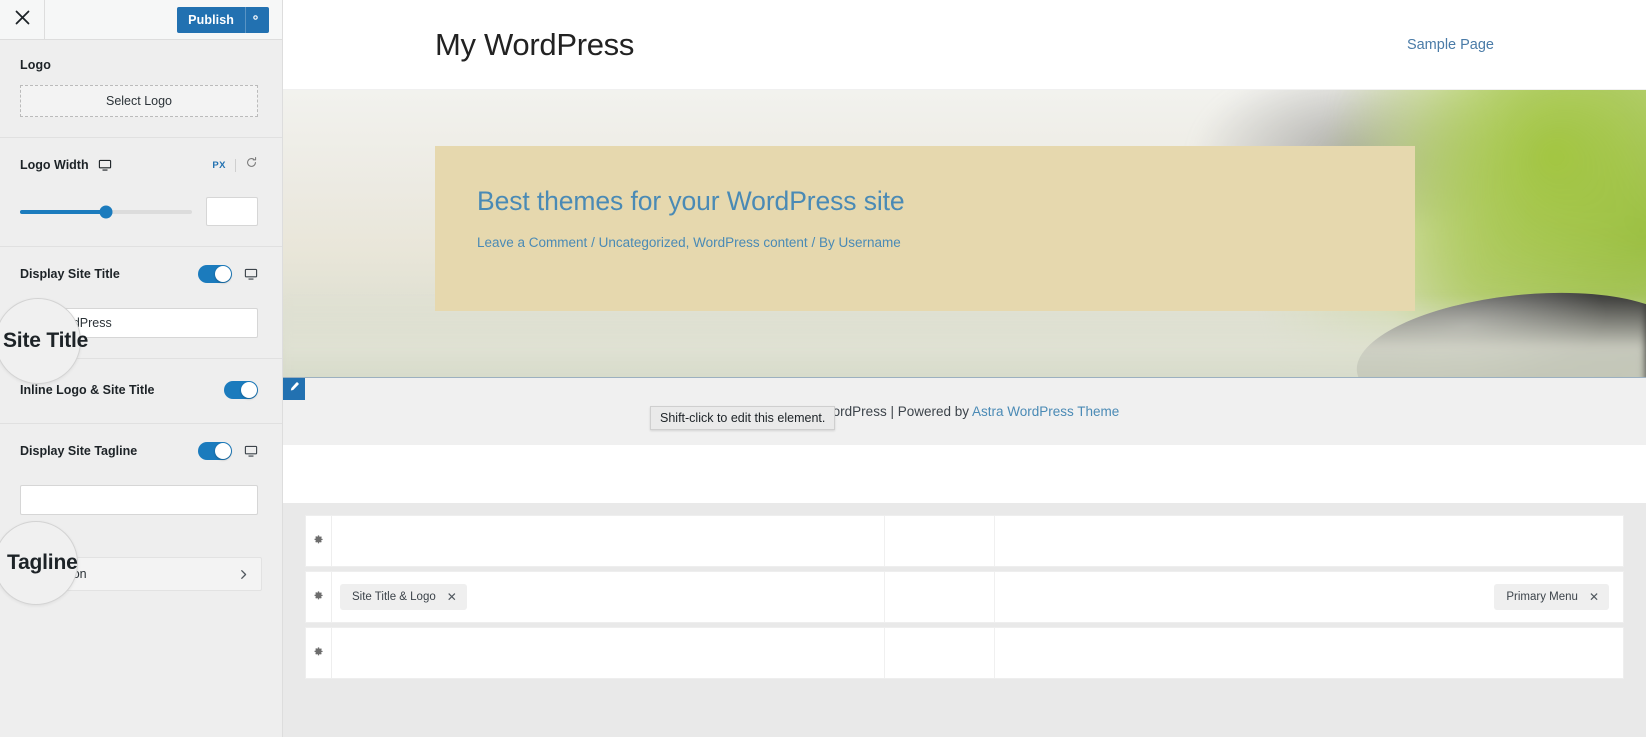  Describe the element at coordinates (139, 101) in the screenshot. I see `select-logo-button: Select Logo` at that location.